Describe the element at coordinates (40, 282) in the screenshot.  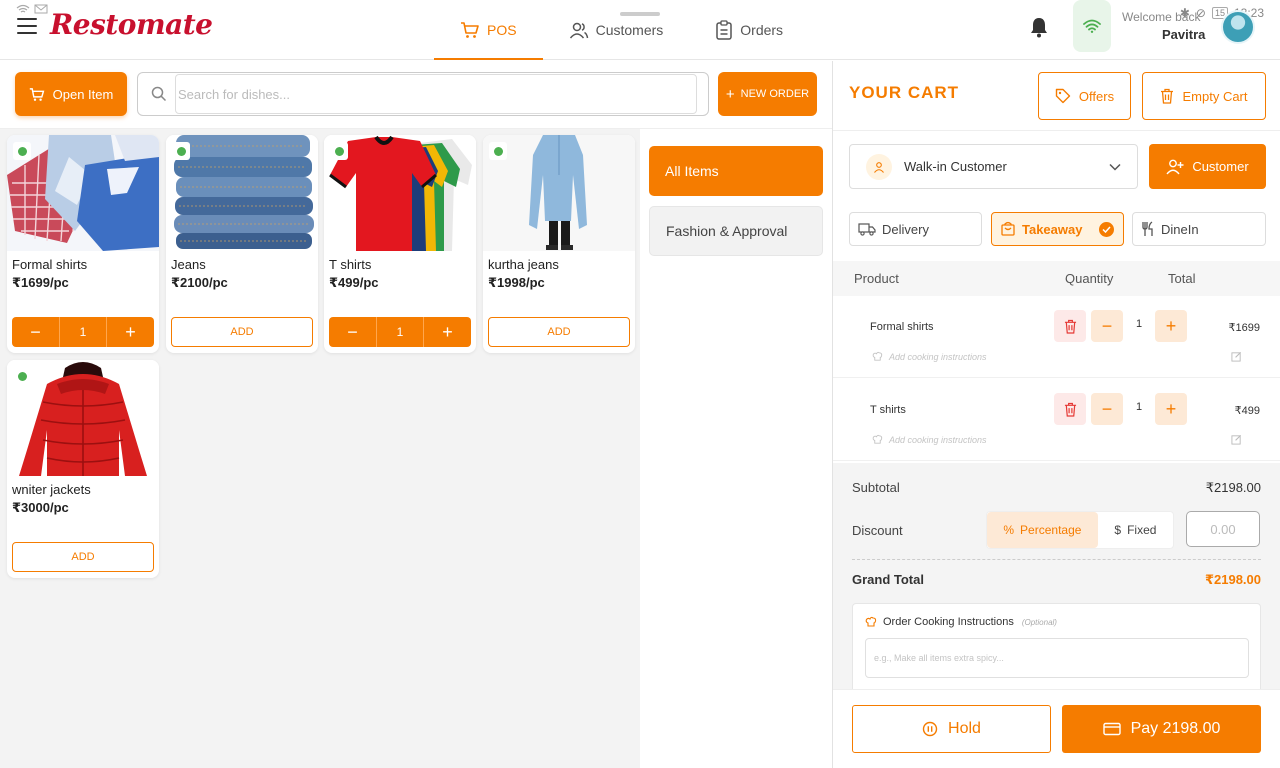
I see `product-price: ₹1699/pc` at that location.